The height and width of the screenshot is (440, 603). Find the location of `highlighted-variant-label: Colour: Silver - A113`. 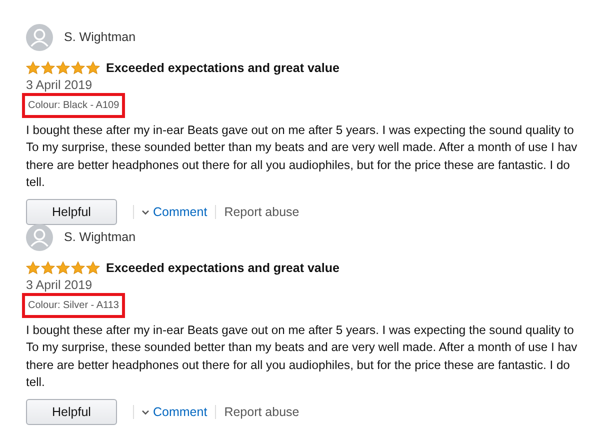

highlighted-variant-label: Colour: Silver - A113 is located at coordinates (73, 305).